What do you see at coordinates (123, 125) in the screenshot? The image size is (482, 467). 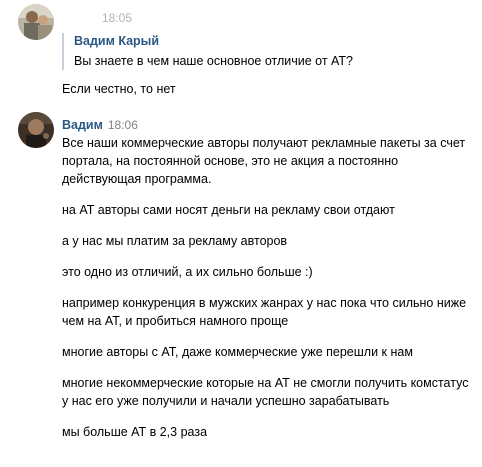 I see `message-time: 18:06` at bounding box center [123, 125].